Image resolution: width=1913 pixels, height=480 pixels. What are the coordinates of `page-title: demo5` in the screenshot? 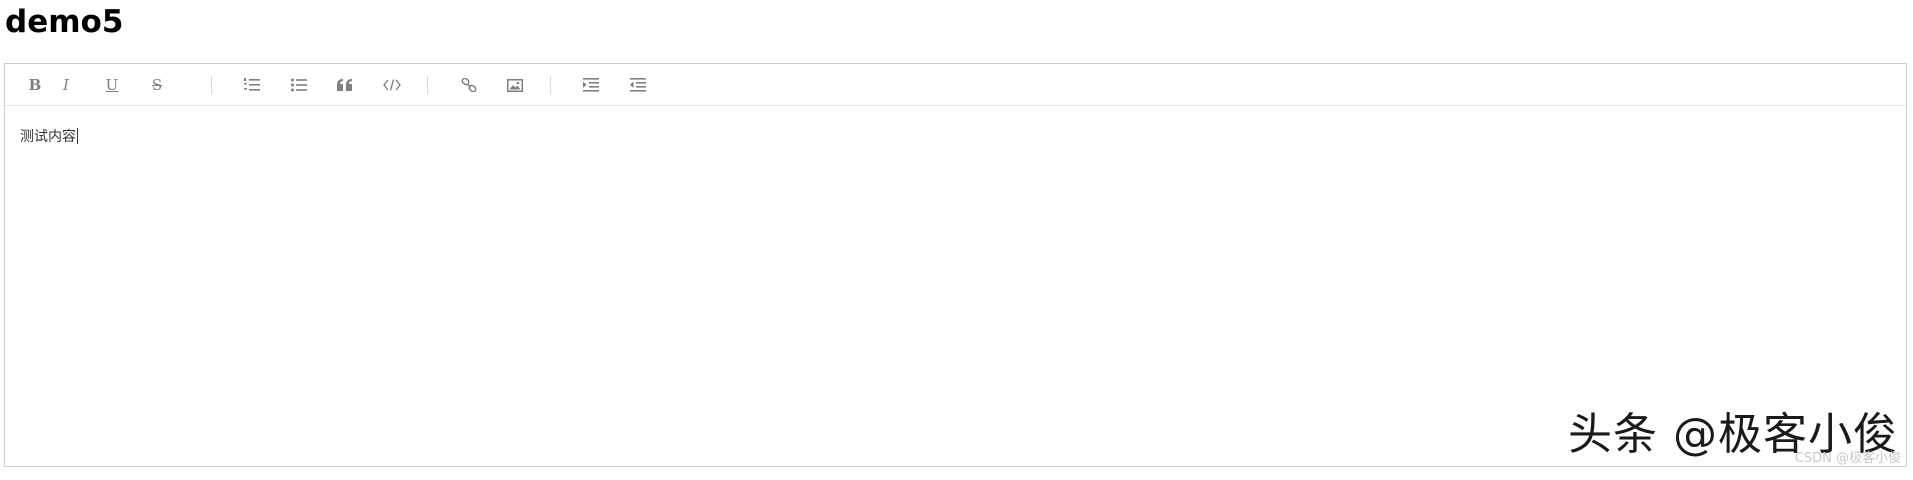 It's located at (64, 22).